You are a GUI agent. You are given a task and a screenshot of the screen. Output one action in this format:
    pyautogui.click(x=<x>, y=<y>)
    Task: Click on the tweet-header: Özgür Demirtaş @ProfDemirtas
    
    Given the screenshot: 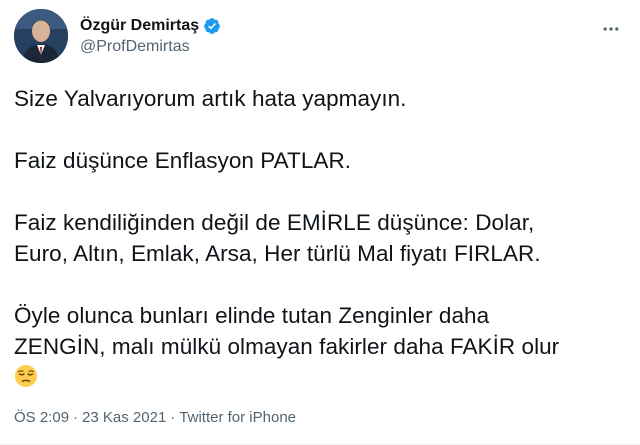 What is the action you would take?
    pyautogui.click(x=117, y=36)
    